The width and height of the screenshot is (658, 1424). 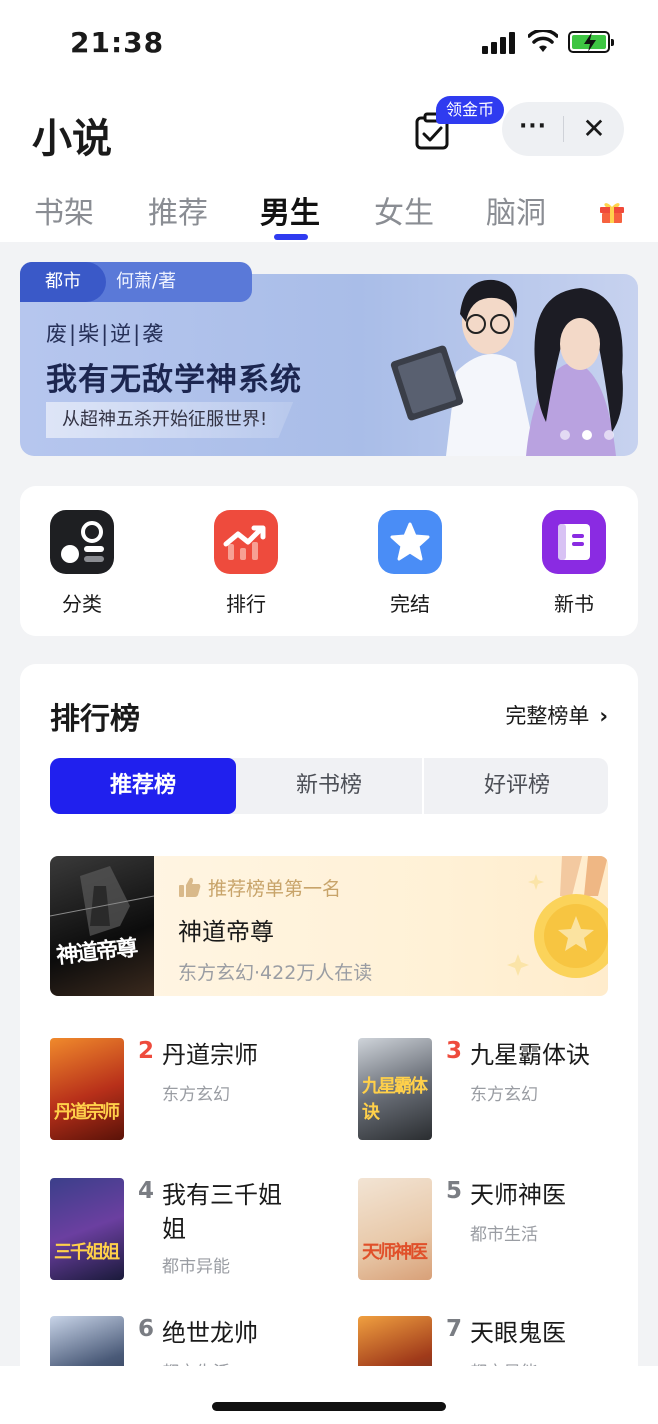 What do you see at coordinates (170, 420) in the screenshot?
I see `banner-slogan: 从超神五杀开始征服世界!` at bounding box center [170, 420].